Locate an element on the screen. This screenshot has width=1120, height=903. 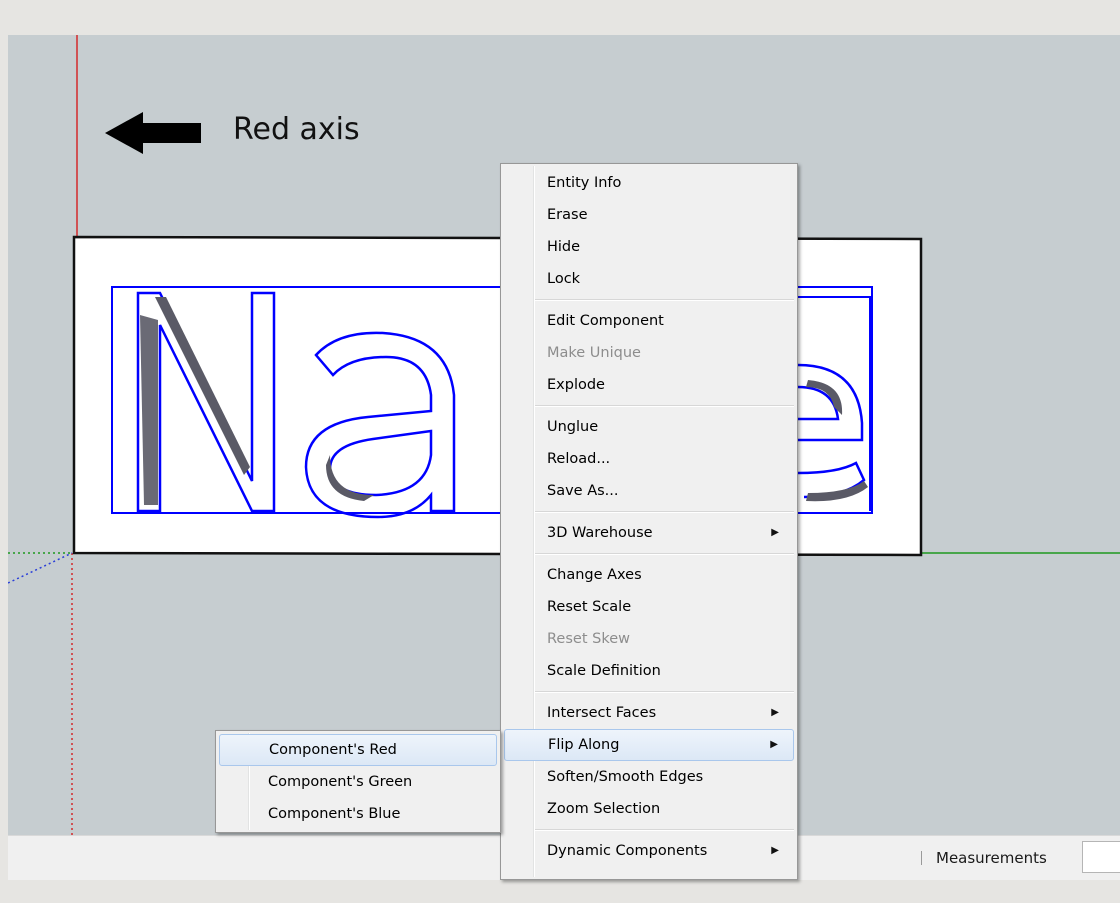
submenu-item-components-green: Component's Green is located at coordinates (358, 782).